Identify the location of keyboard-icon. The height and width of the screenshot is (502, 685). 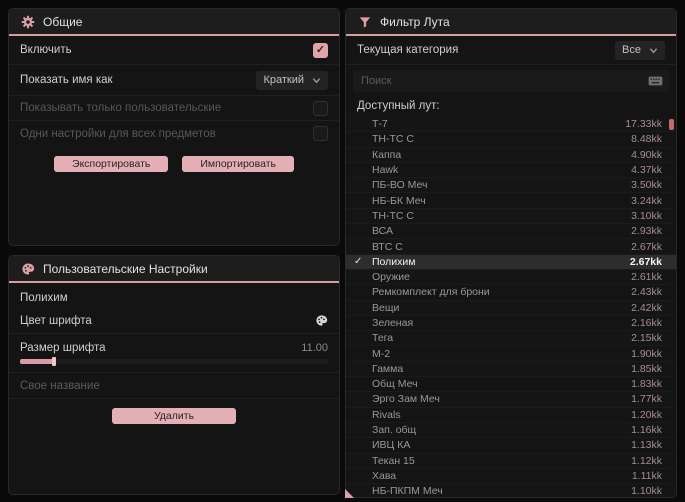
(655, 81).